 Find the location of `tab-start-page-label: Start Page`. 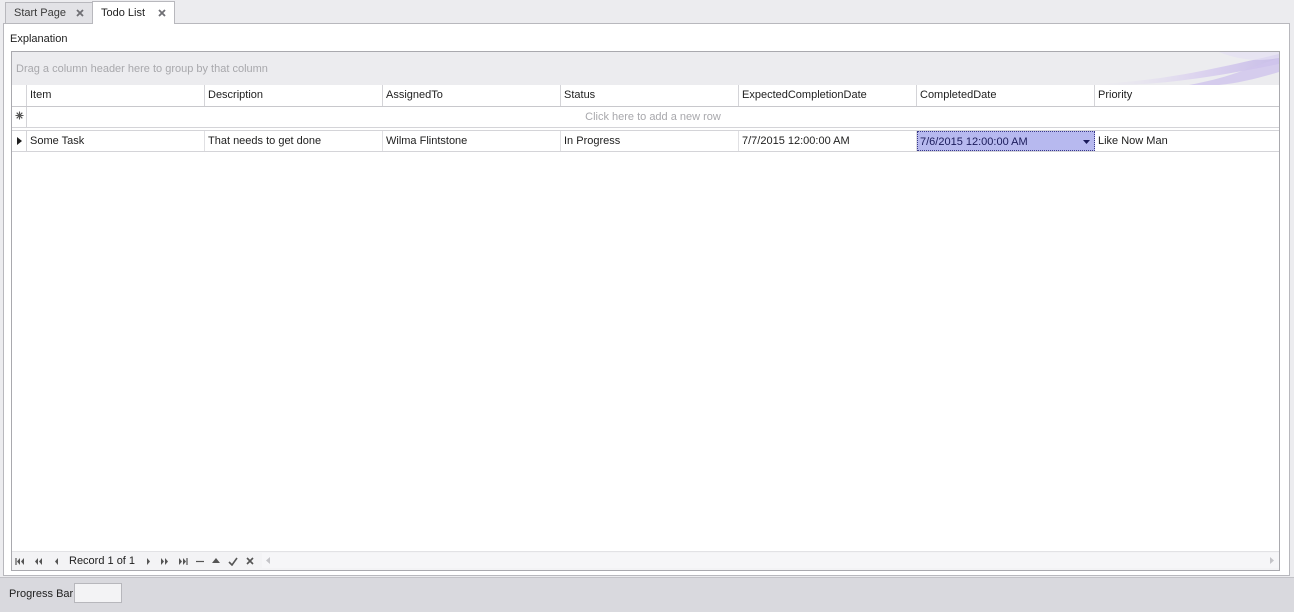

tab-start-page-label: Start Page is located at coordinates (40, 13).